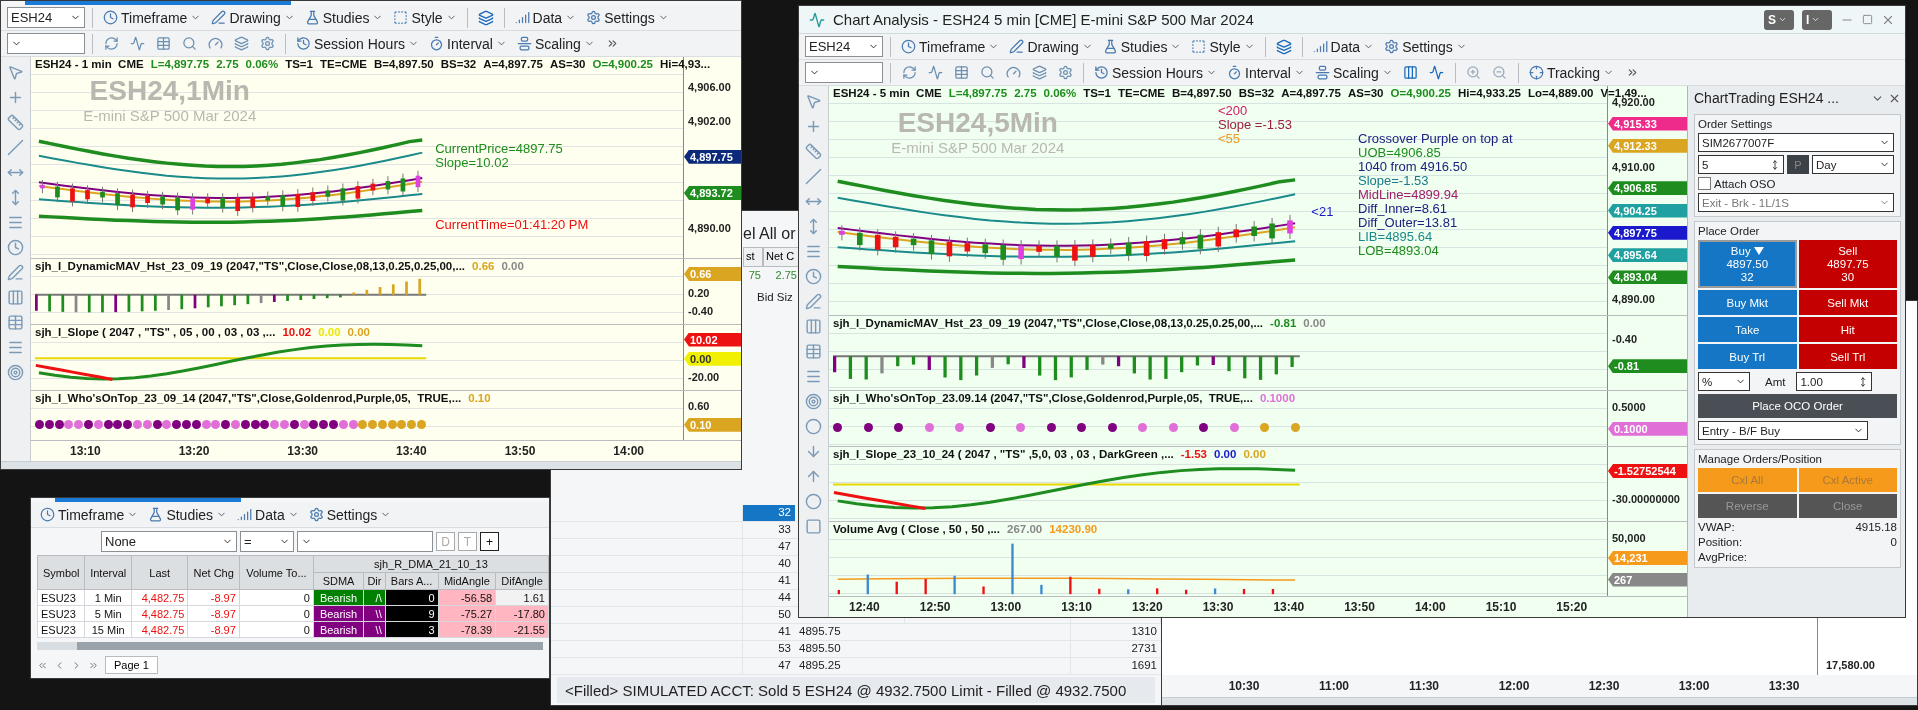 Image resolution: width=1918 pixels, height=710 pixels. What do you see at coordinates (709, 87) in the screenshot?
I see `axis-label: 4,906.00` at bounding box center [709, 87].